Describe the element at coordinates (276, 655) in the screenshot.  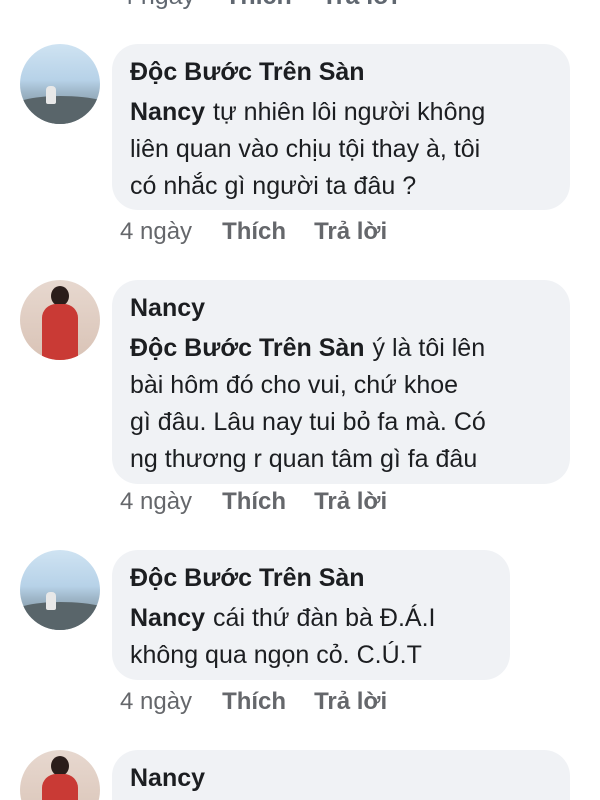
I see `comment-line: không qua ngọn cỏ. C.Ú.T` at that location.